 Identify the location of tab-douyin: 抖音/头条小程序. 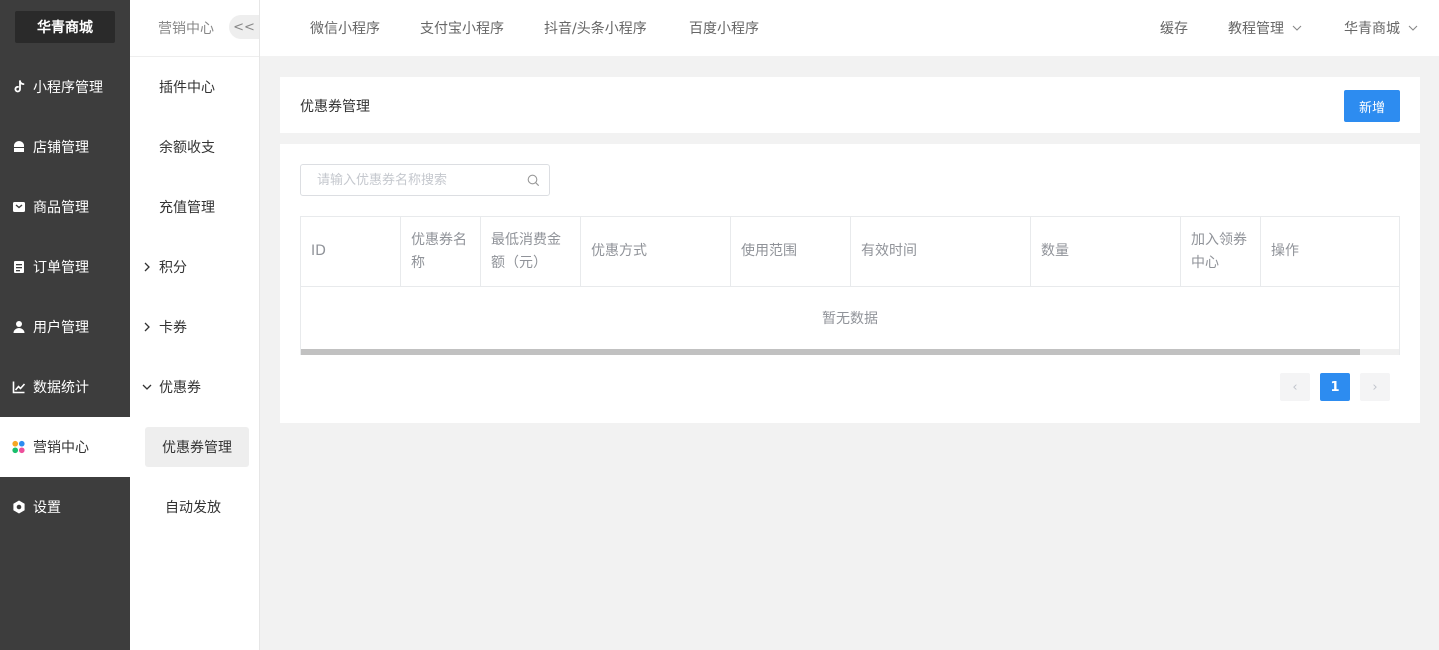
(595, 28).